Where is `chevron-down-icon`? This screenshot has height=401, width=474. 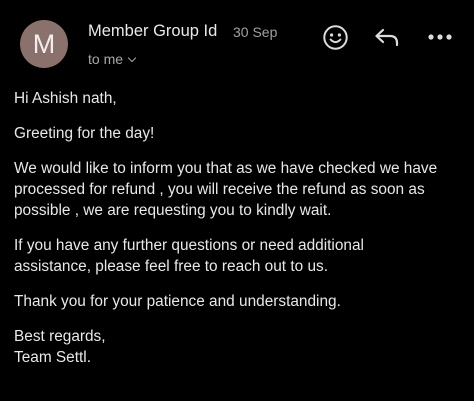
chevron-down-icon is located at coordinates (132, 58).